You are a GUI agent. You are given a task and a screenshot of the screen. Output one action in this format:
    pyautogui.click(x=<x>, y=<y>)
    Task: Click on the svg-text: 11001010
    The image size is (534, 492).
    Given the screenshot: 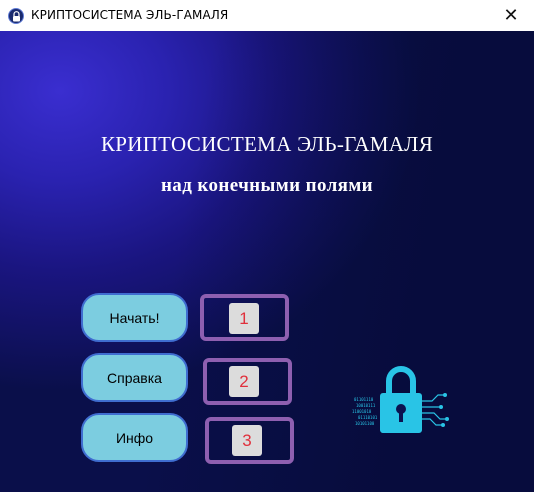 What is the action you would take?
    pyautogui.click(x=362, y=411)
    